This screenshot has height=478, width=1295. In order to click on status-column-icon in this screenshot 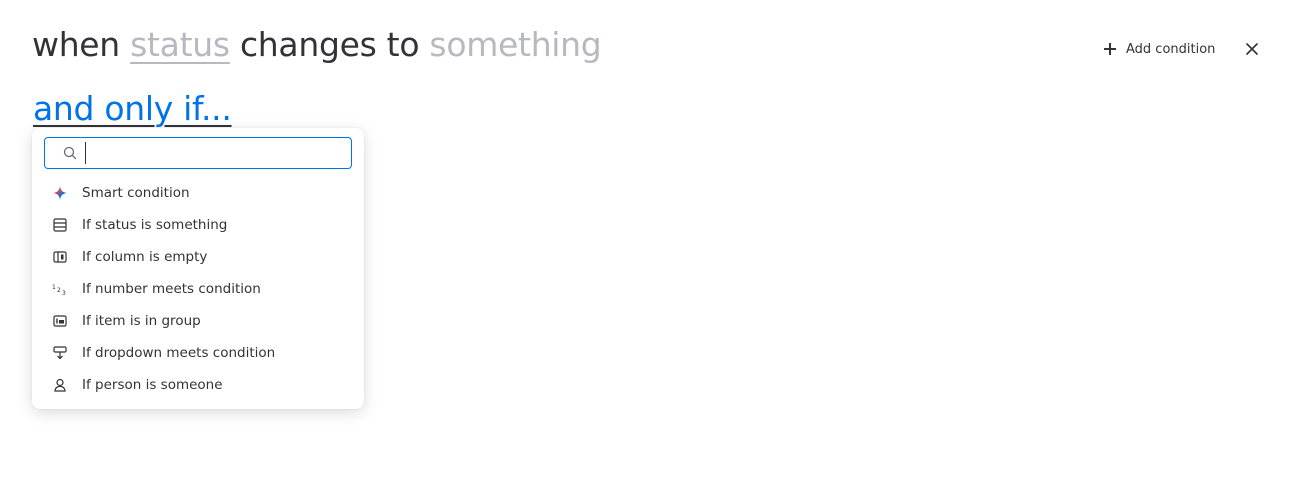, I will do `click(60, 225)`.